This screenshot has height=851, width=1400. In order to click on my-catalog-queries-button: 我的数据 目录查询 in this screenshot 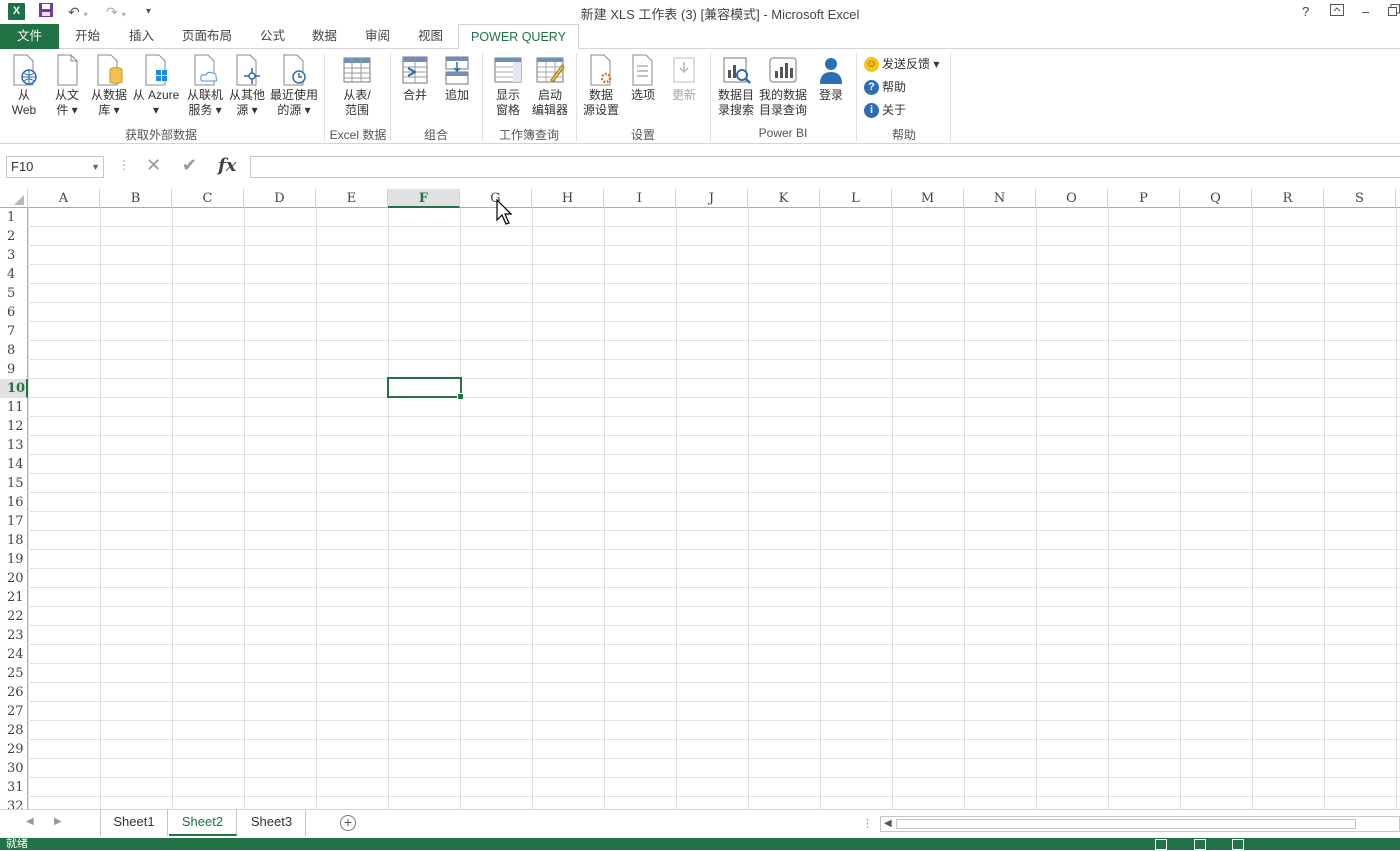, I will do `click(783, 86)`.